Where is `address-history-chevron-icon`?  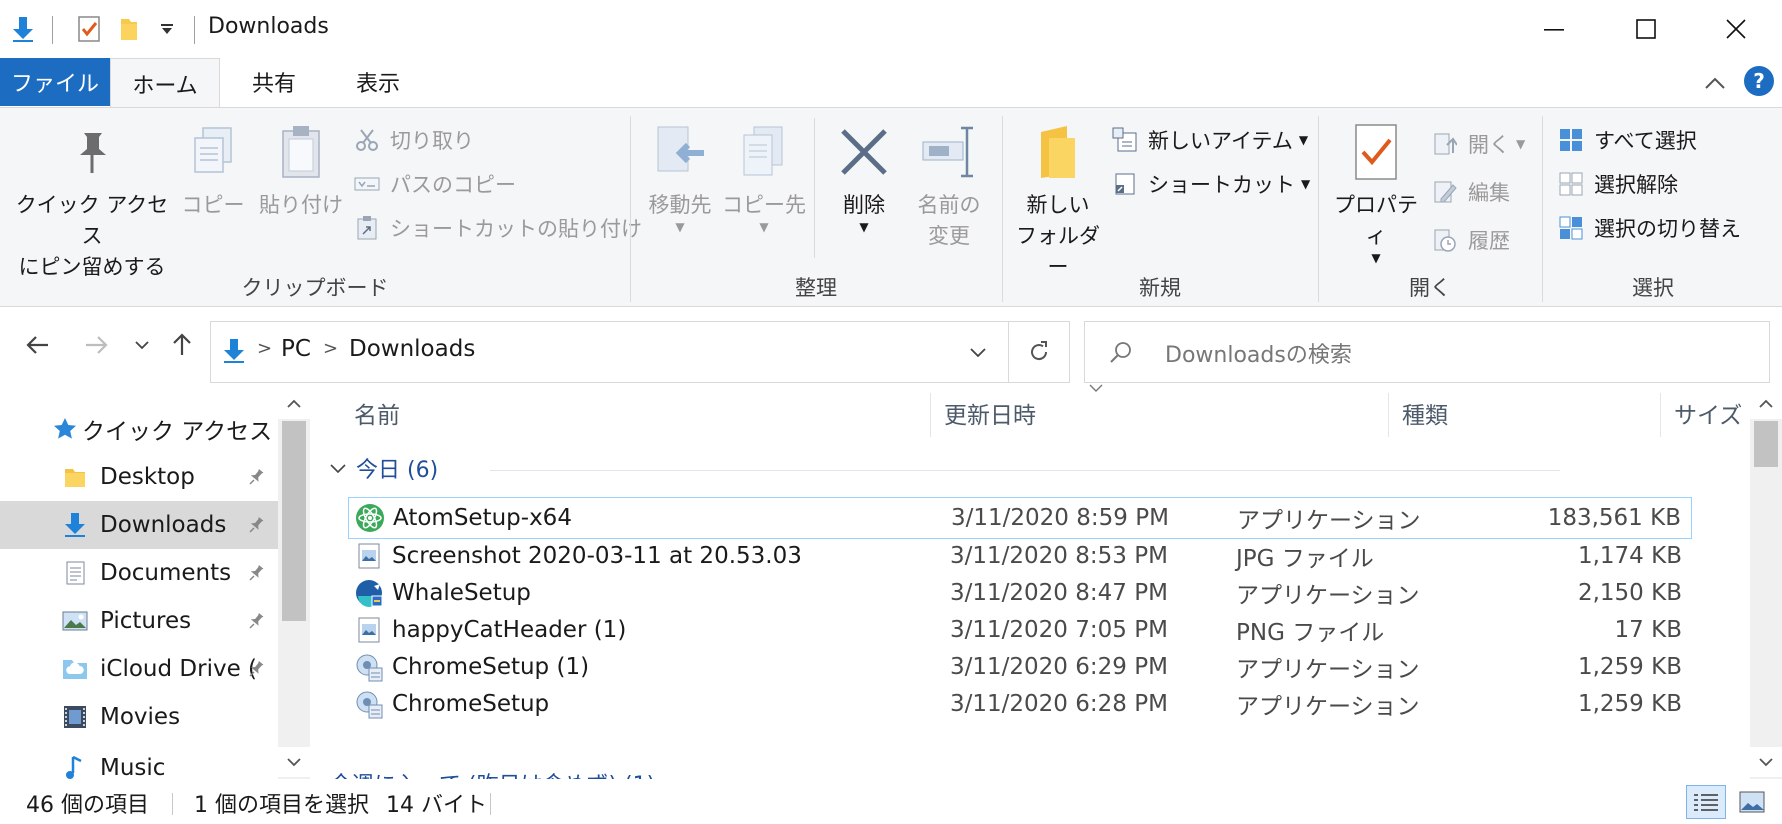 address-history-chevron-icon is located at coordinates (978, 352).